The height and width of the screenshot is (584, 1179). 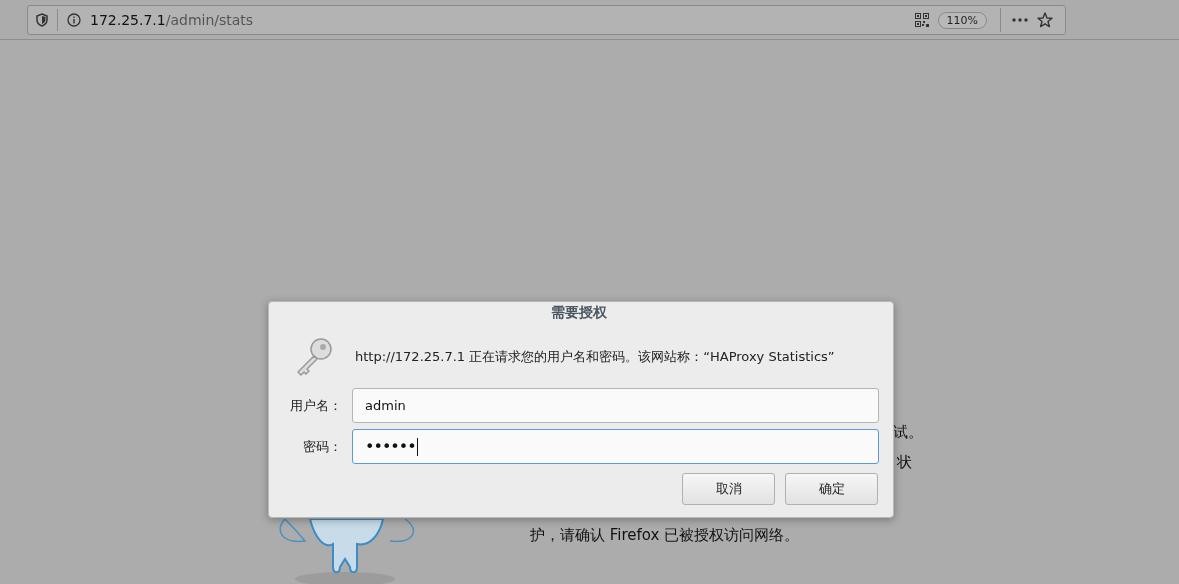 I want to click on bookmark-star-icon, so click(x=1045, y=20).